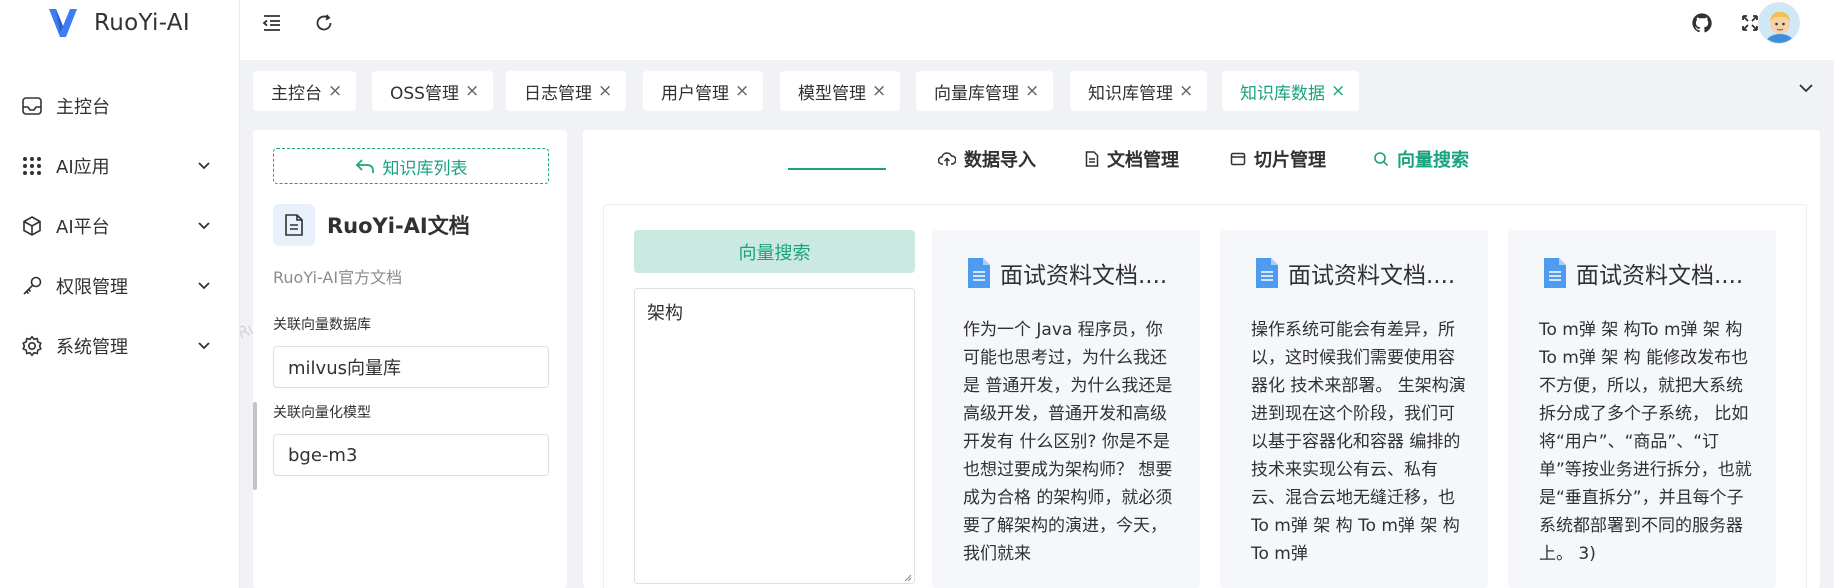  I want to click on tag-label: 向量库管理, so click(976, 93).